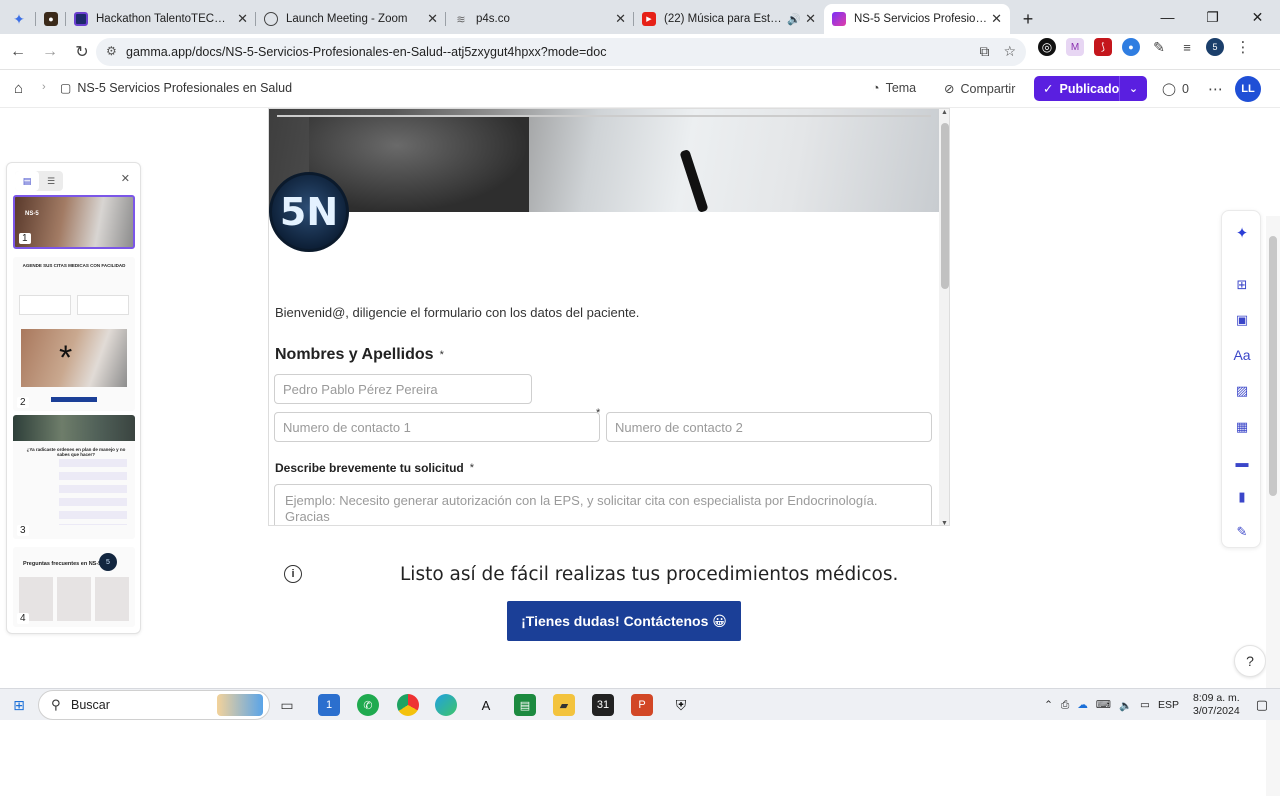  What do you see at coordinates (769, 427) in the screenshot?
I see `phone2-input: Numero de contacto 2` at bounding box center [769, 427].